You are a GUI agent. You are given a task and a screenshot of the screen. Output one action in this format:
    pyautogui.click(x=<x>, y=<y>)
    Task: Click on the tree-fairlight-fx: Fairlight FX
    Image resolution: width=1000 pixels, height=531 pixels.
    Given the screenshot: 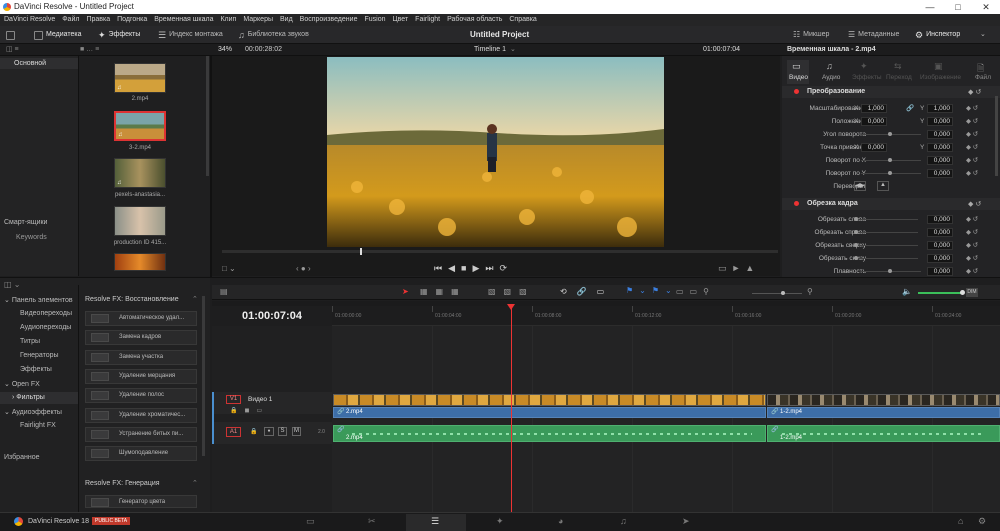 What is the action you would take?
    pyautogui.click(x=38, y=425)
    